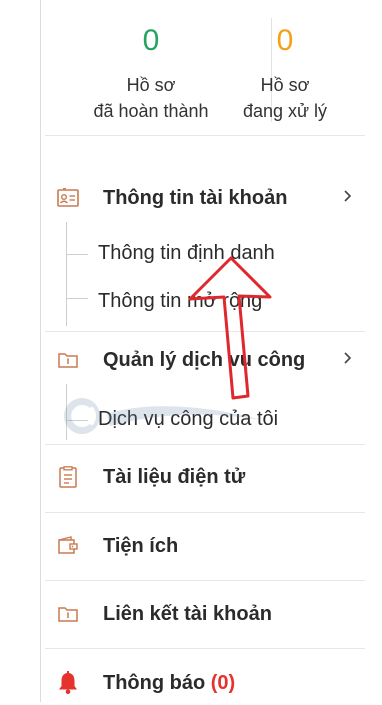 This screenshot has height=705, width=382. Describe the element at coordinates (174, 476) in the screenshot. I see `menu-electronic-documents-label: Tài liệu điện tử` at that location.